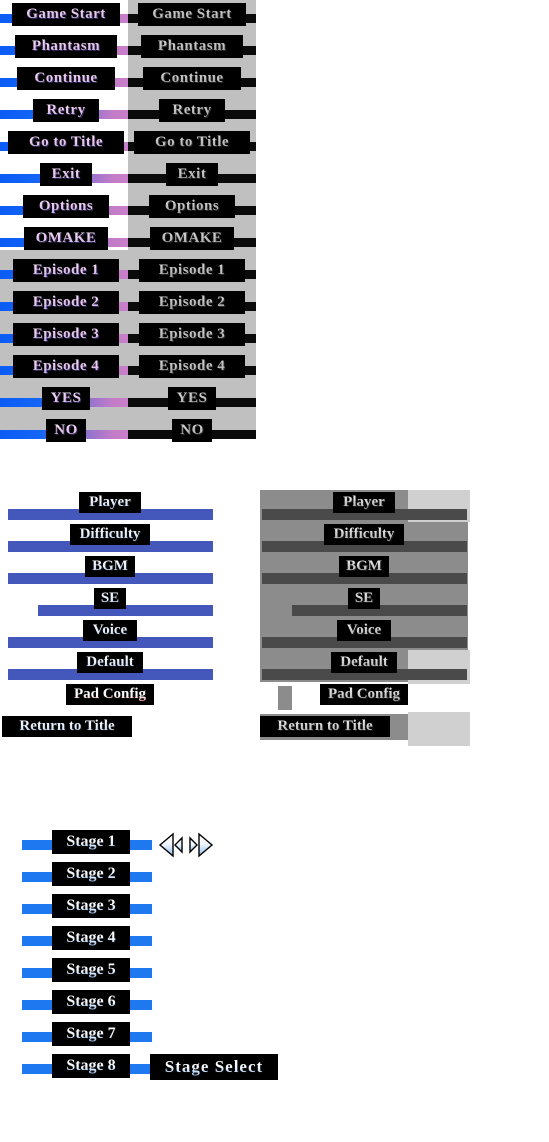 The width and height of the screenshot is (549, 1142). What do you see at coordinates (192, 142) in the screenshot?
I see `menu-item-normal: Go to Title` at bounding box center [192, 142].